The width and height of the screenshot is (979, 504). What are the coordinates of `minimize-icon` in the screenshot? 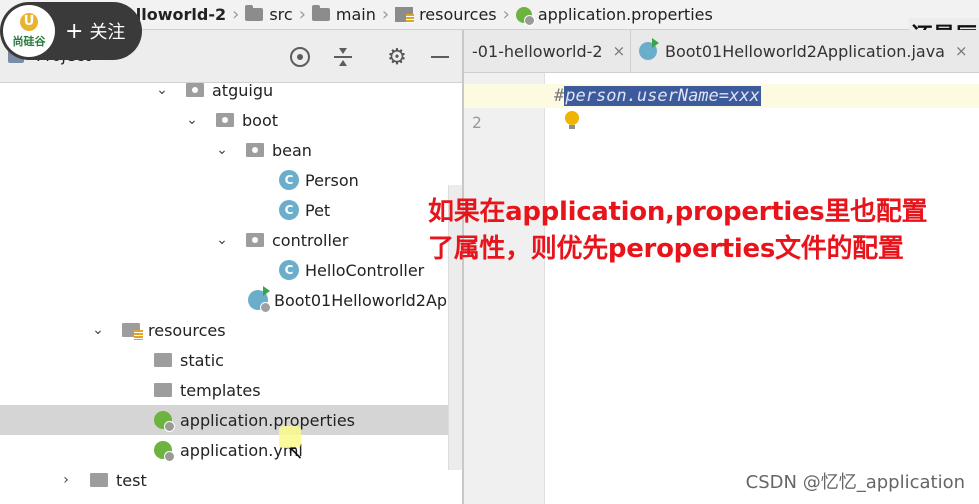 It's located at (440, 57).